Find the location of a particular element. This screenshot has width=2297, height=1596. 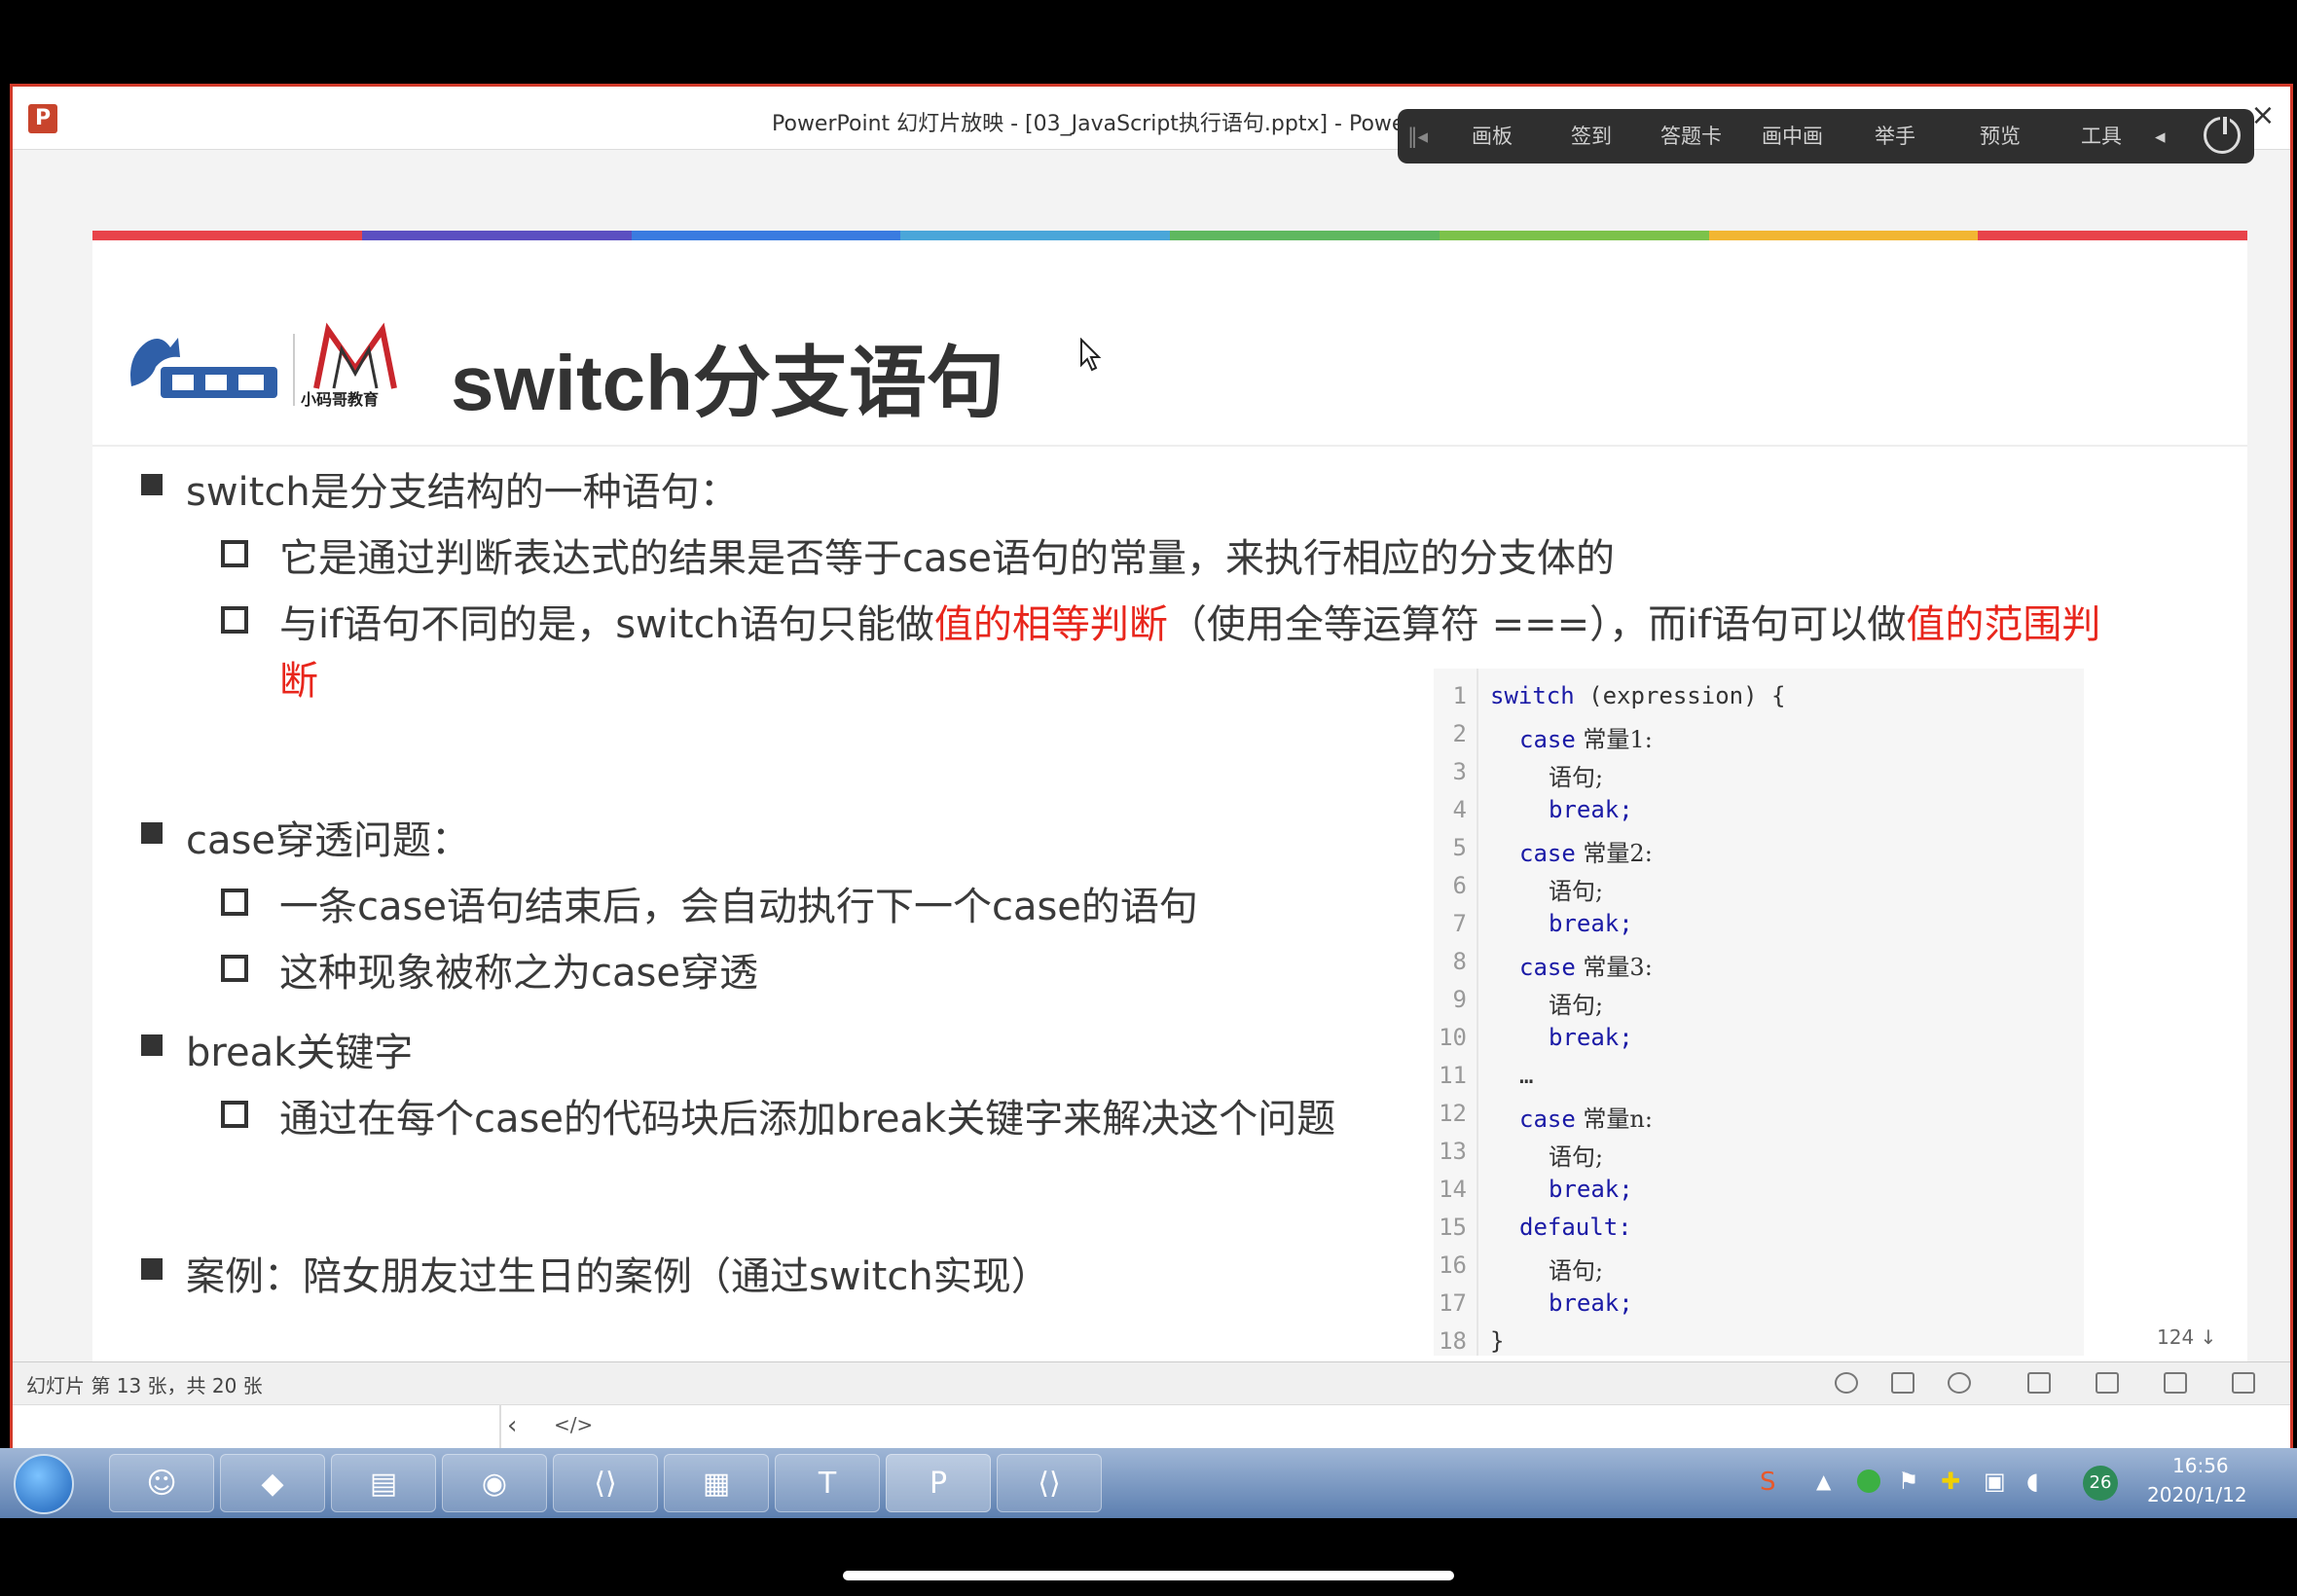

clock-date: 2020/1/12 is located at coordinates (2197, 1494).